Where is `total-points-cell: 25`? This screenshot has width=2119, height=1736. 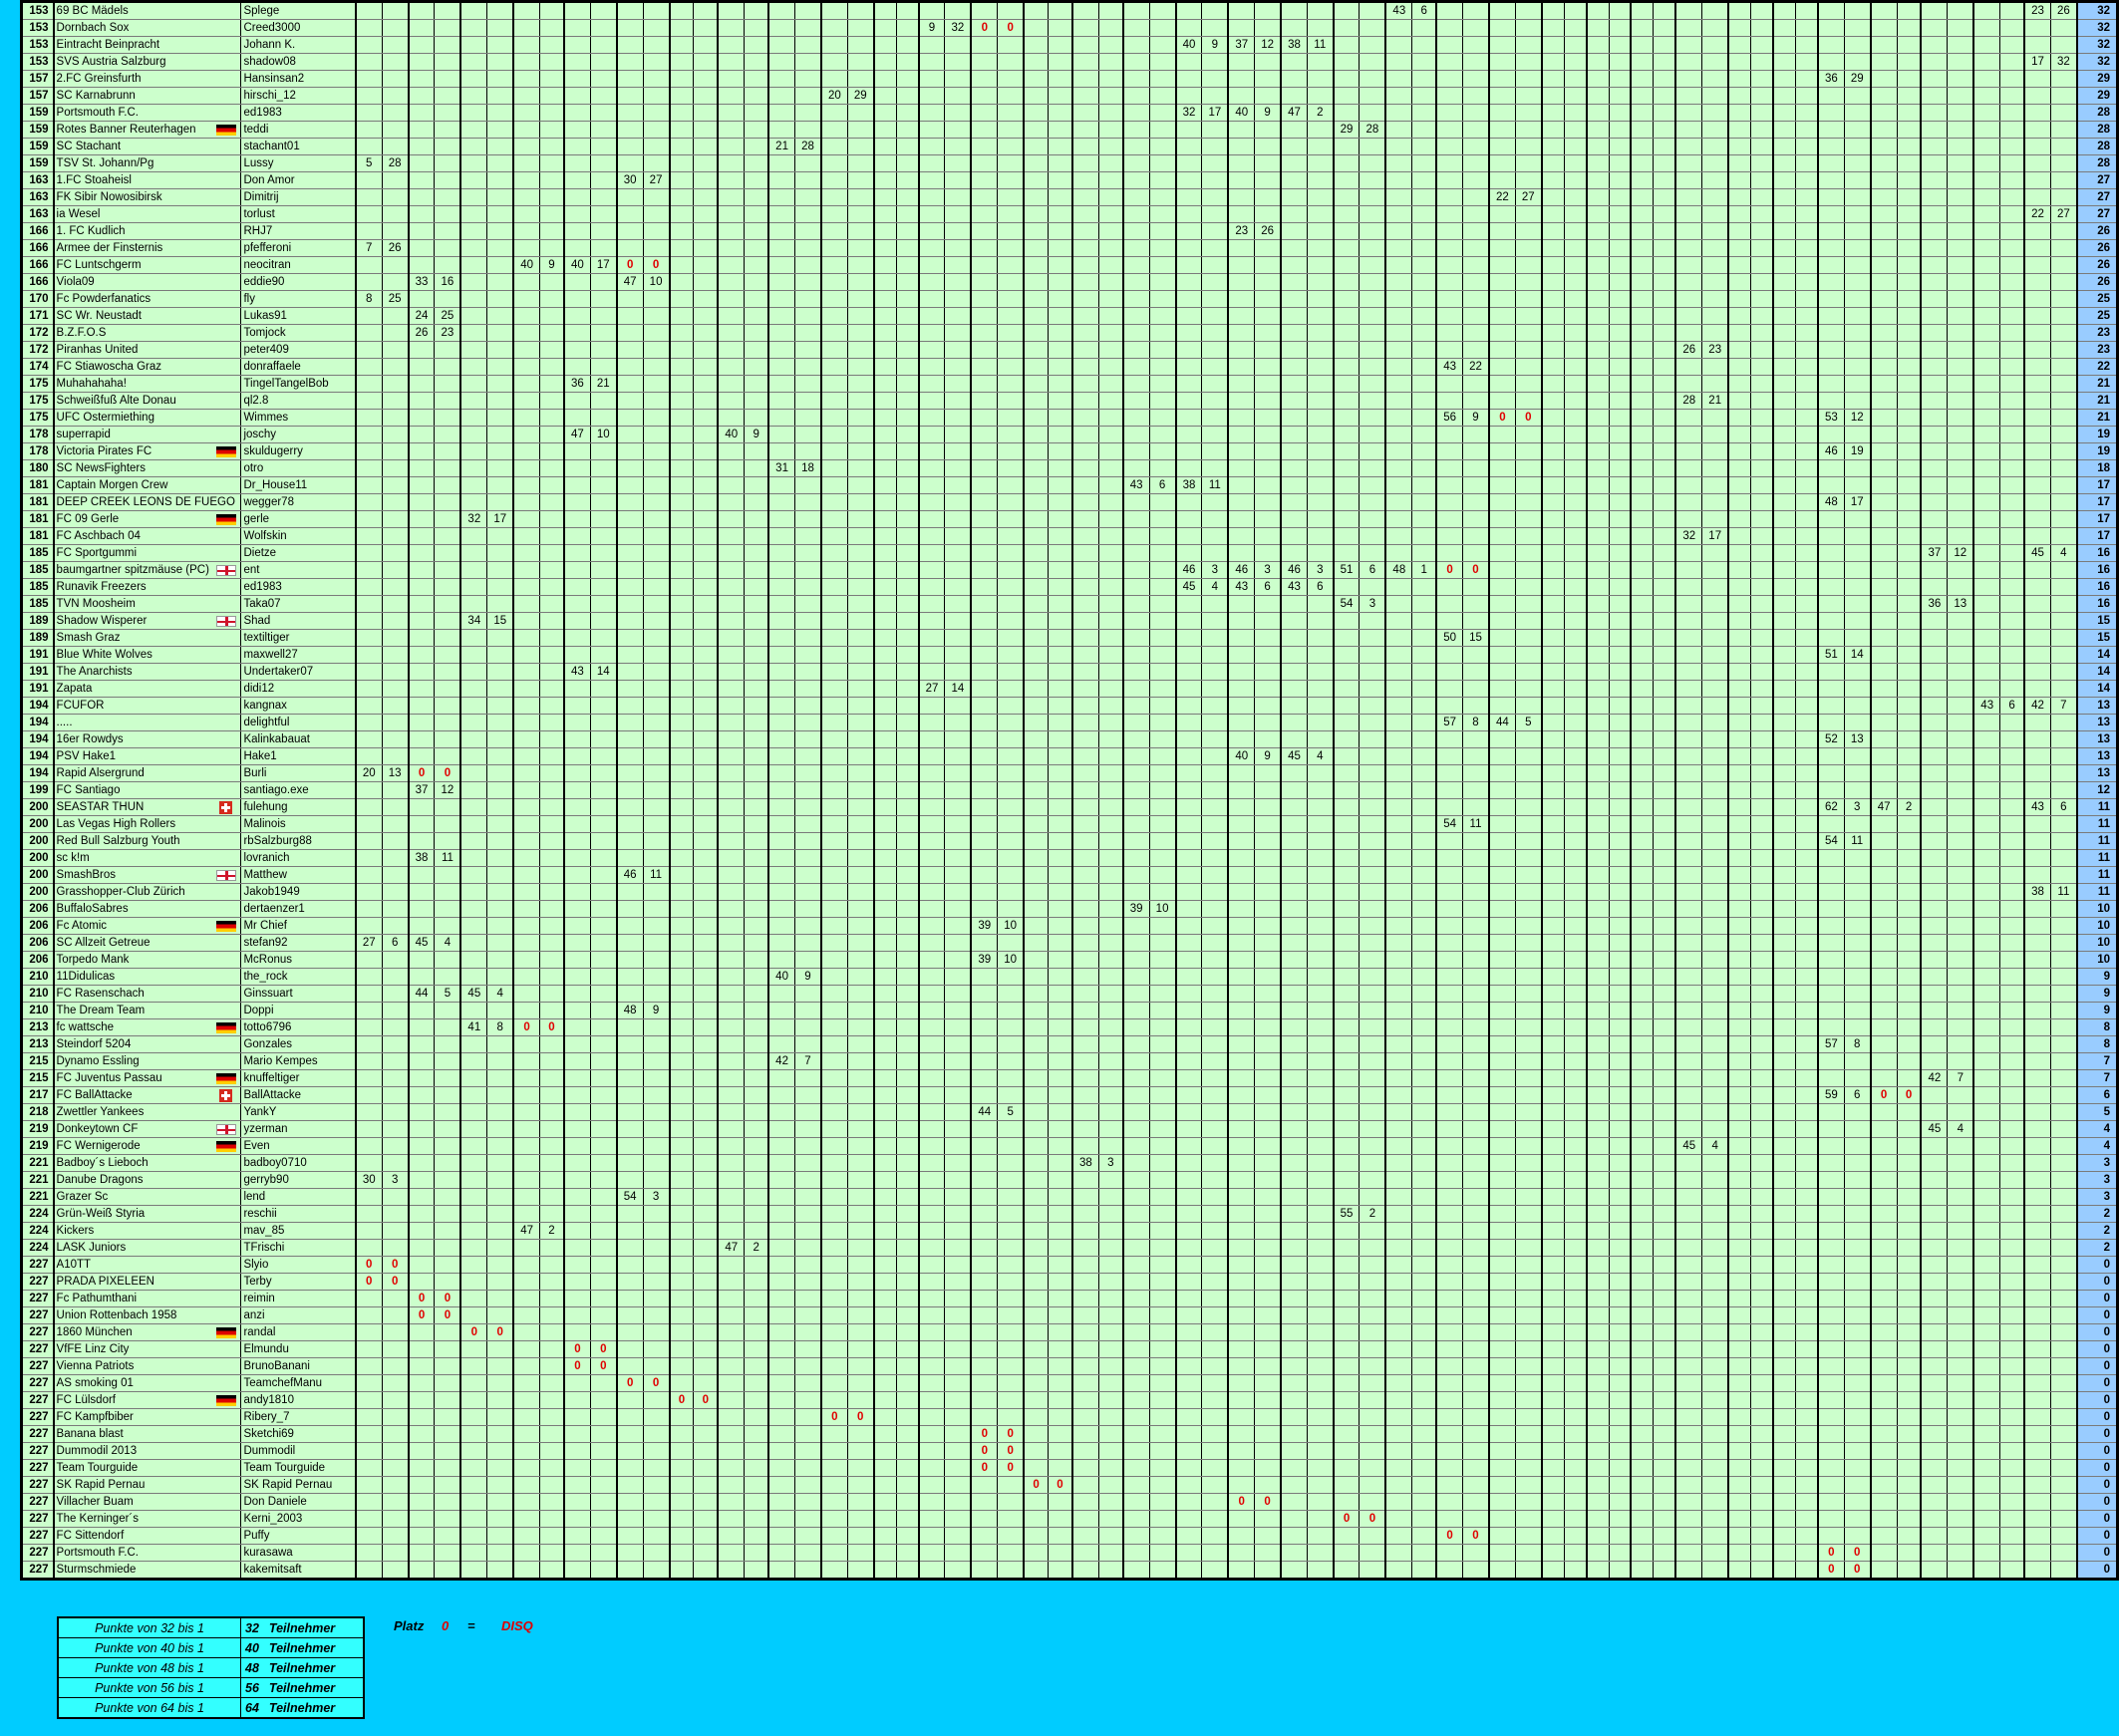
total-points-cell: 25 is located at coordinates (2096, 316).